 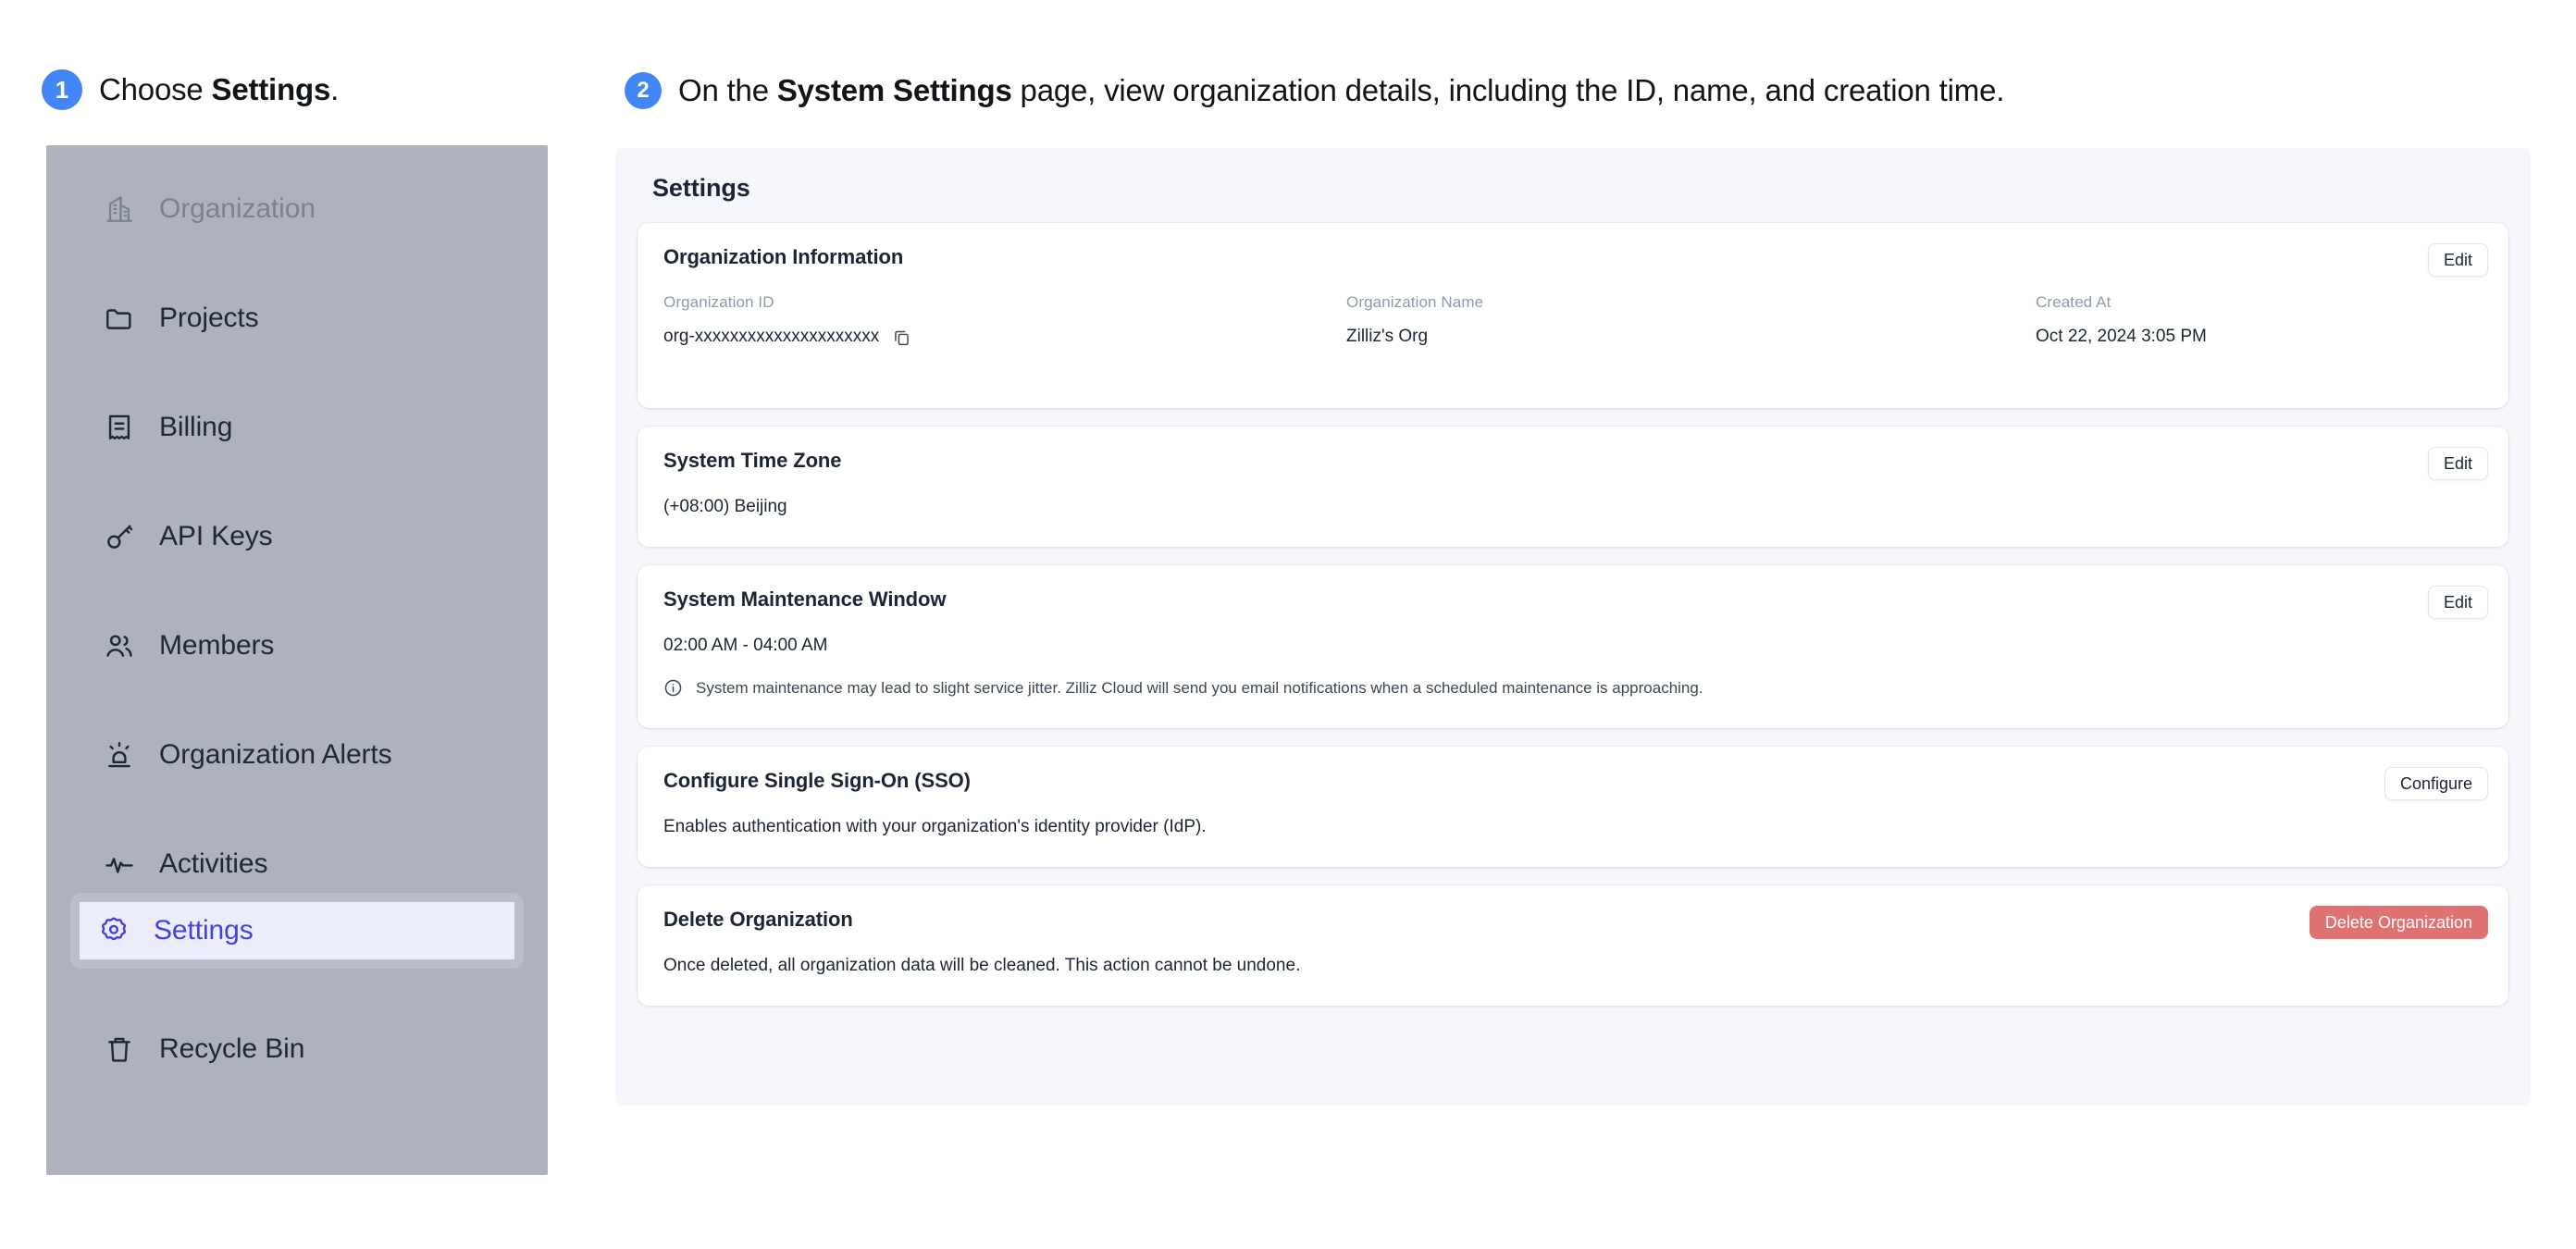 I want to click on sidebar-item-label: Members, so click(x=217, y=646).